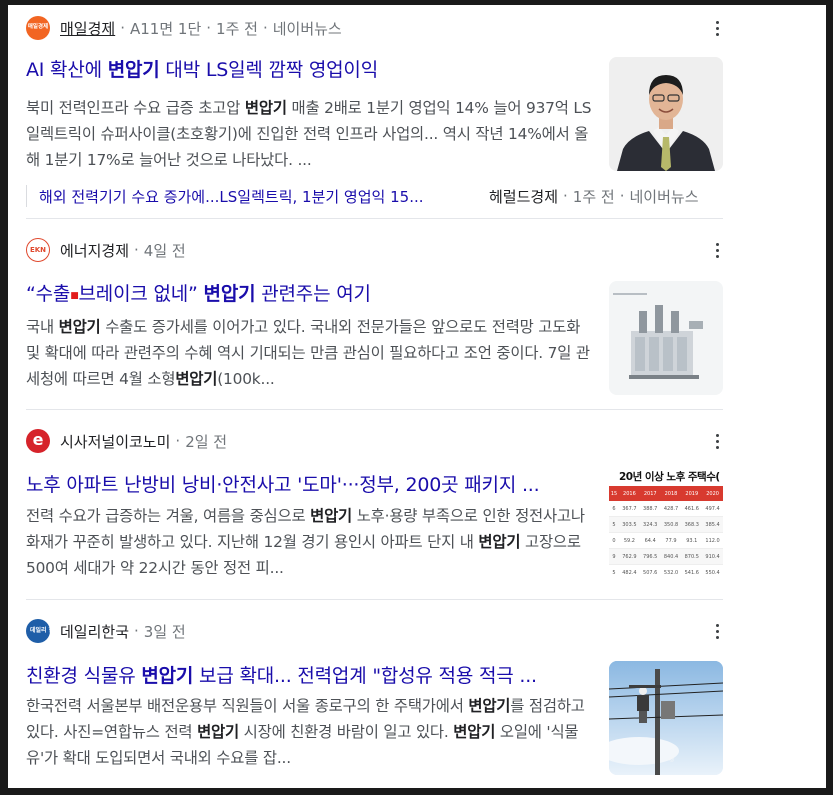  Describe the element at coordinates (712, 508) in the screenshot. I see `table-cell: 497.4` at that location.